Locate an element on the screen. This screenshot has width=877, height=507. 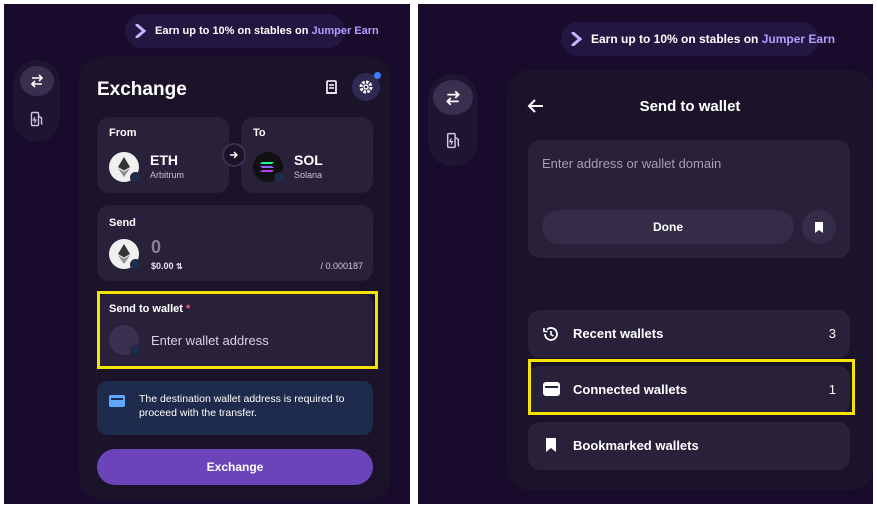
token-balance: / 0.000187 is located at coordinates (341, 266).